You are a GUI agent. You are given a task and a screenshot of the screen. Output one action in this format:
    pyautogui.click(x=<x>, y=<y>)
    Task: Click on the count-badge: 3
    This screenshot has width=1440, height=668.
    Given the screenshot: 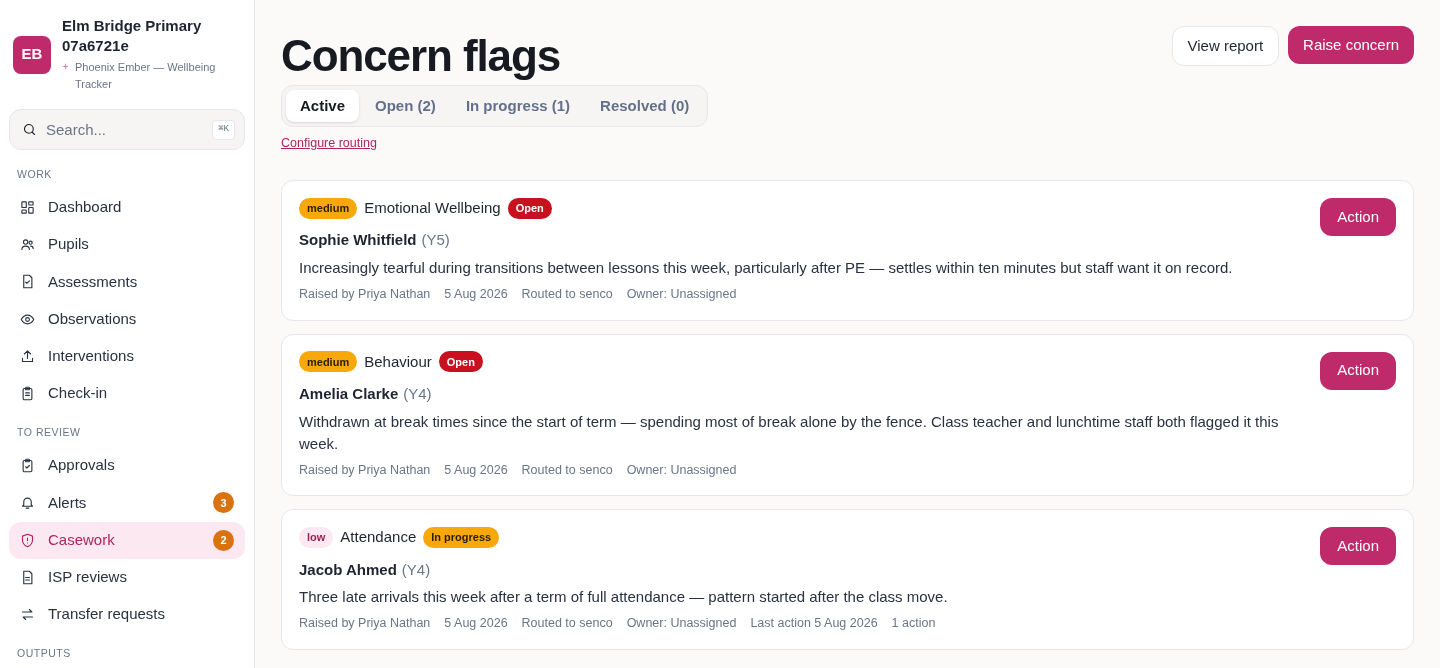 What is the action you would take?
    pyautogui.click(x=223, y=503)
    